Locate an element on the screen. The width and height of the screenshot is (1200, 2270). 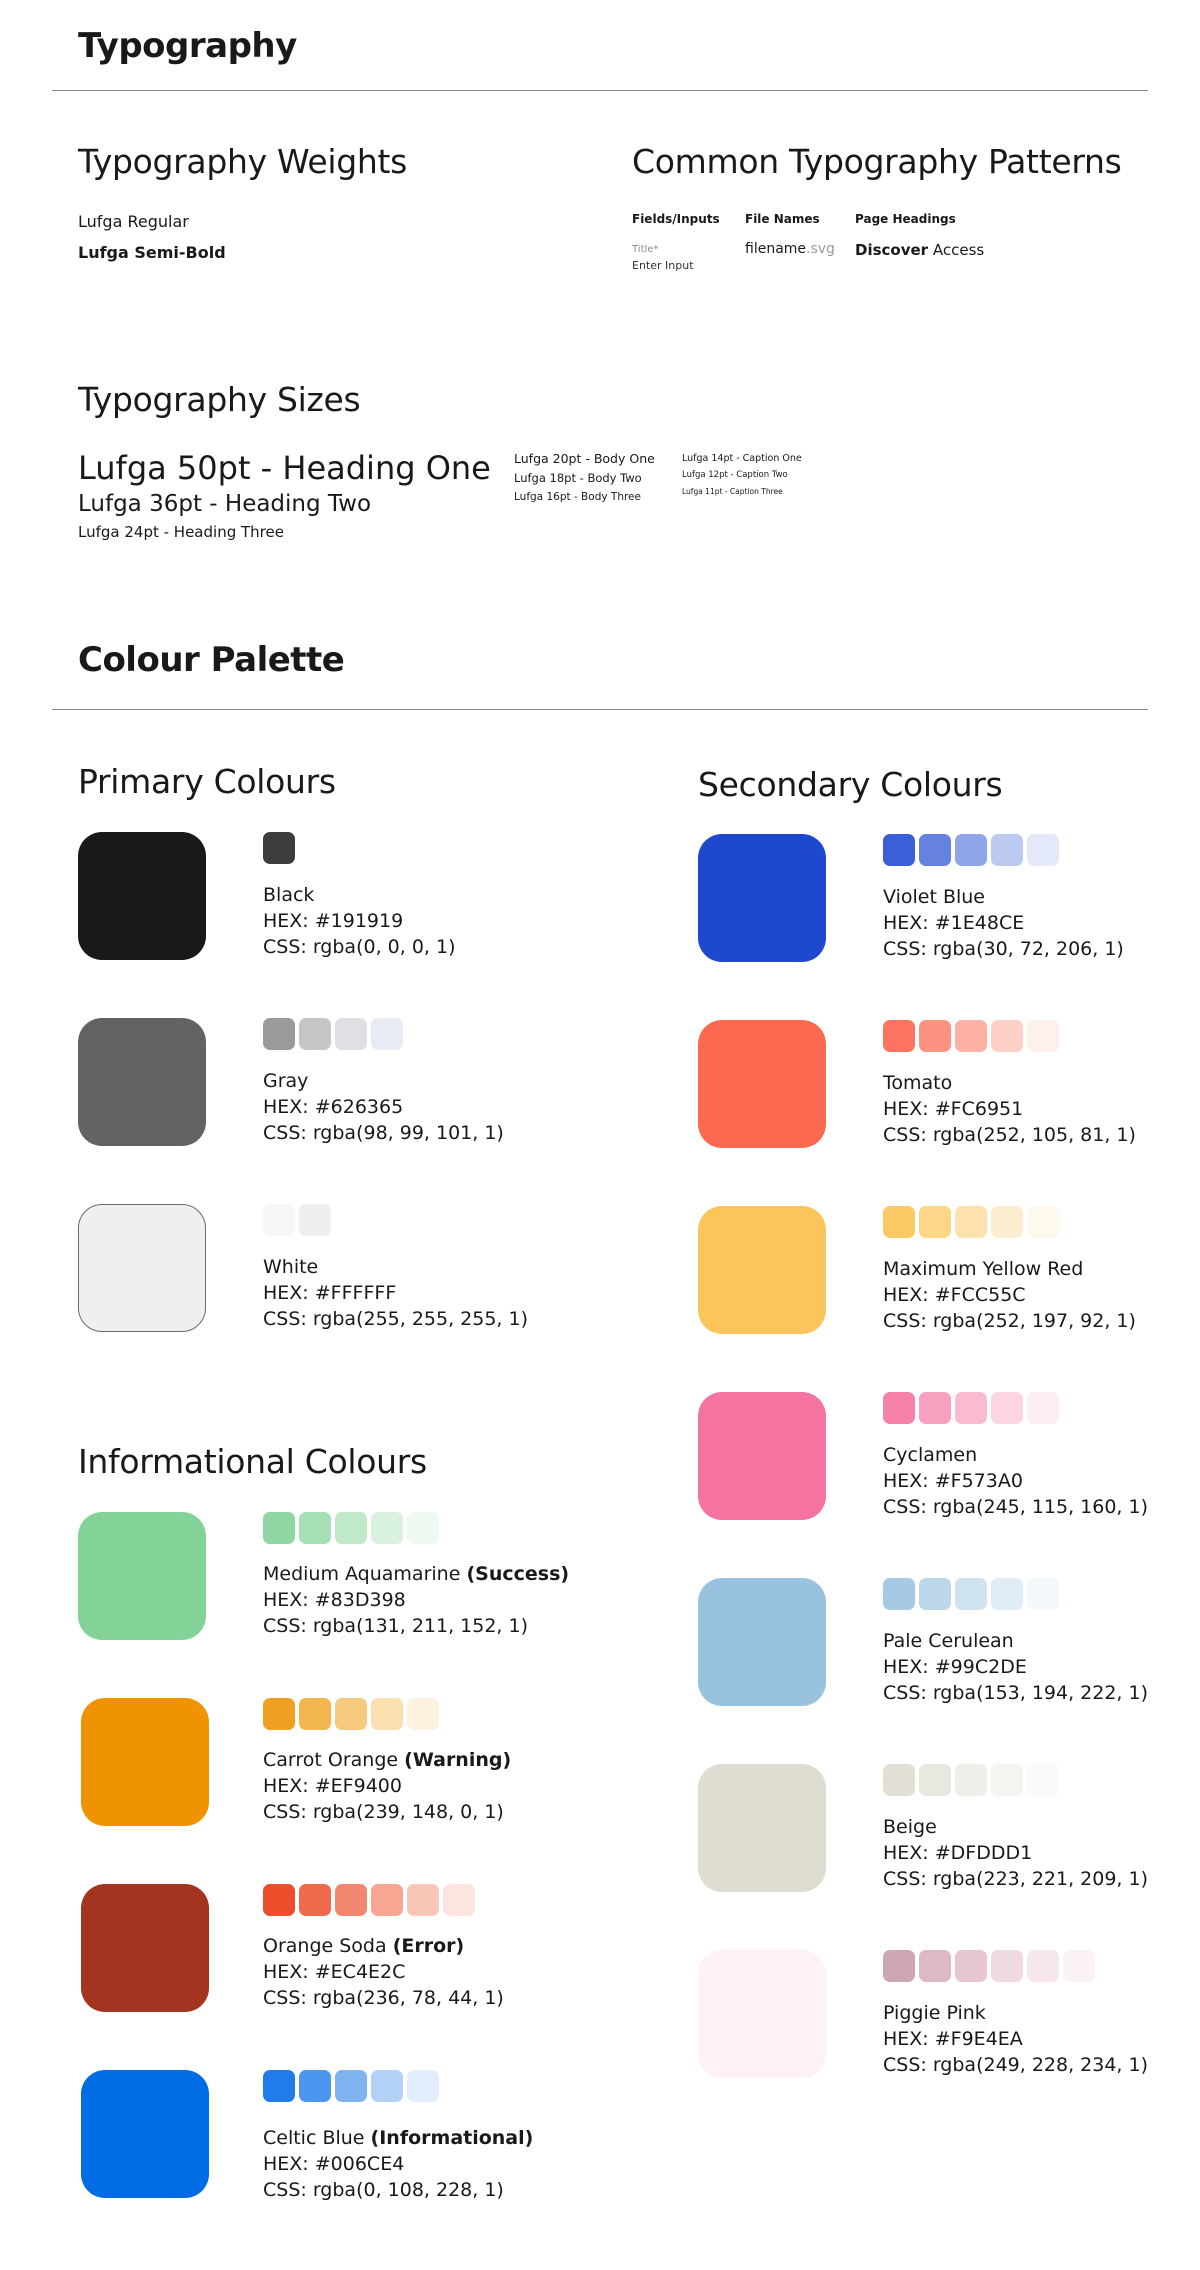
weight-semibold: Lufga Semi-Bold is located at coordinates (152, 252).